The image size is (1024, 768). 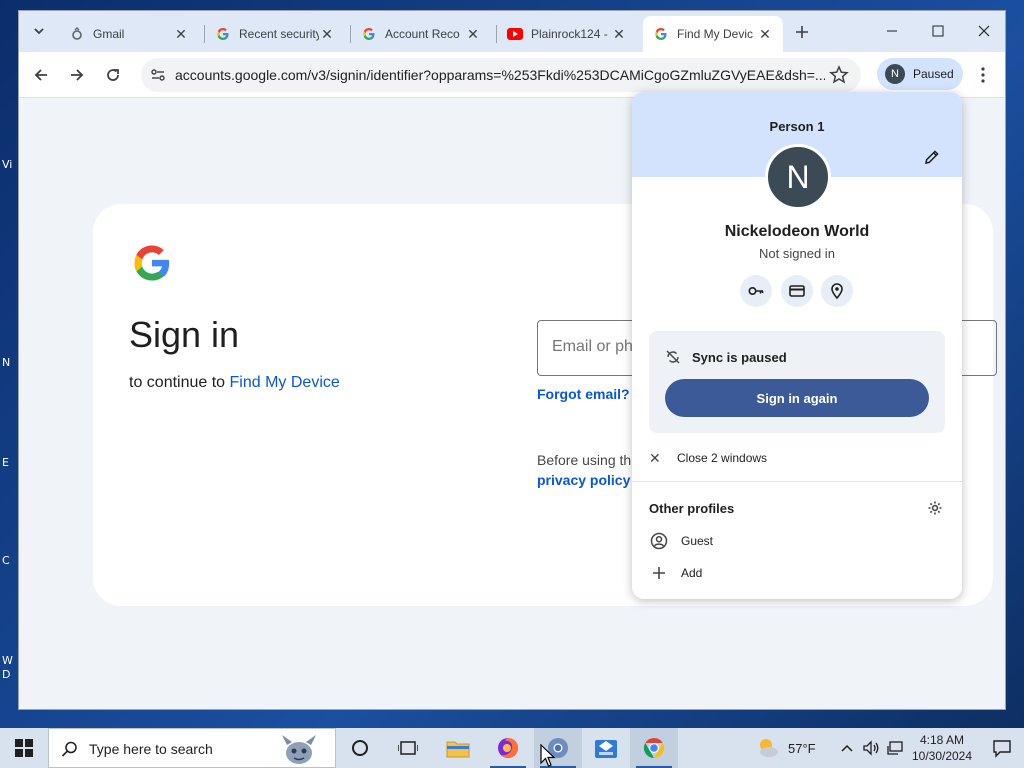 I want to click on start-button, so click(x=24, y=748).